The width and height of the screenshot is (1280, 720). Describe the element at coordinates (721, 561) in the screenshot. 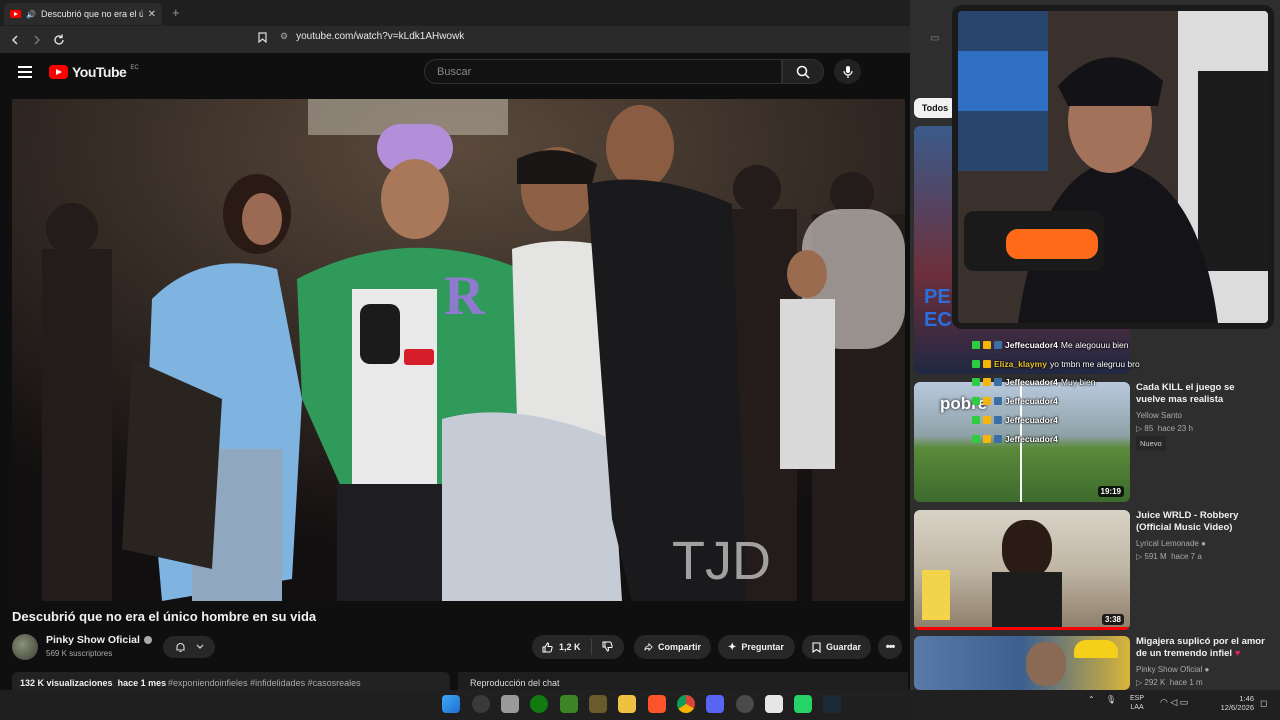

I see `svg-text: TJD` at that location.